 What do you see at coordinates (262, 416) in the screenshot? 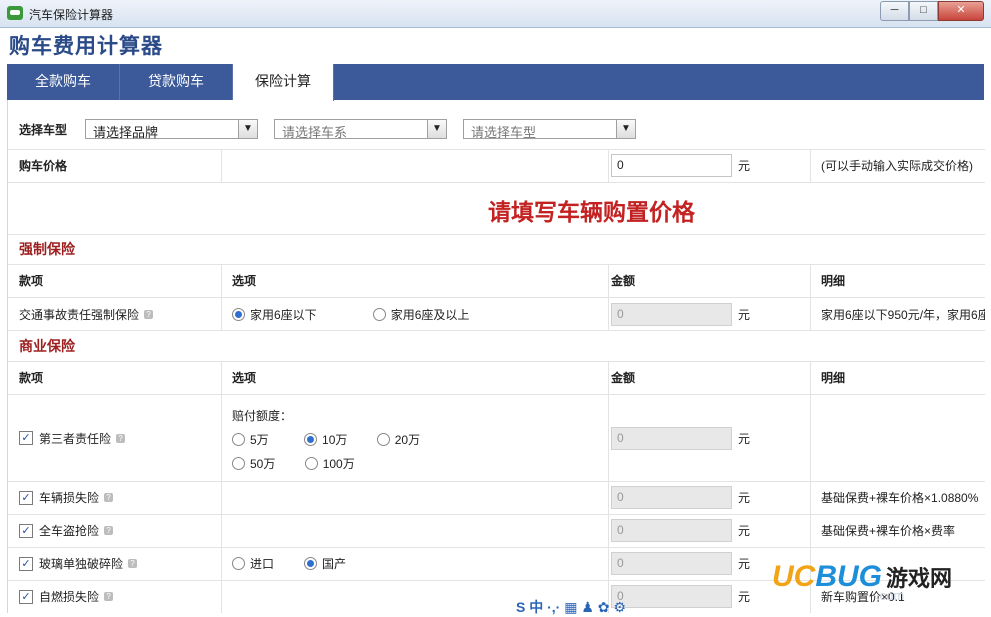
I see `coverage-label: 赔付额度：` at bounding box center [262, 416].